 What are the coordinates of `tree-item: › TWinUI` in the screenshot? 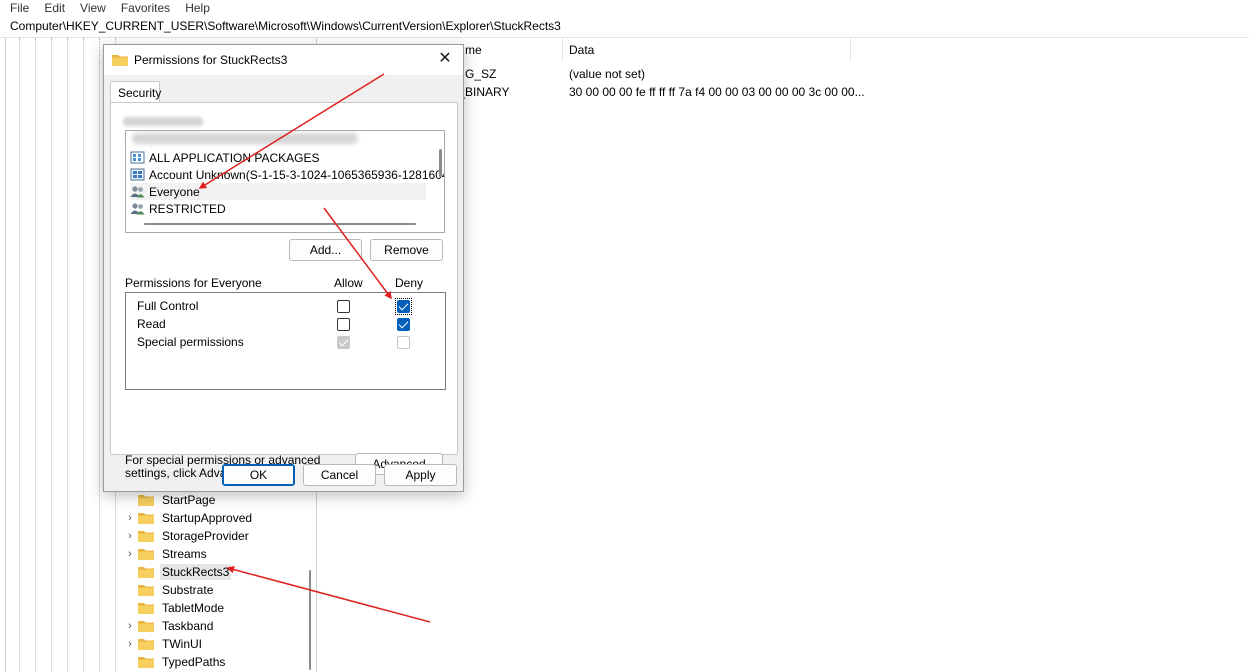 It's located at (164, 644).